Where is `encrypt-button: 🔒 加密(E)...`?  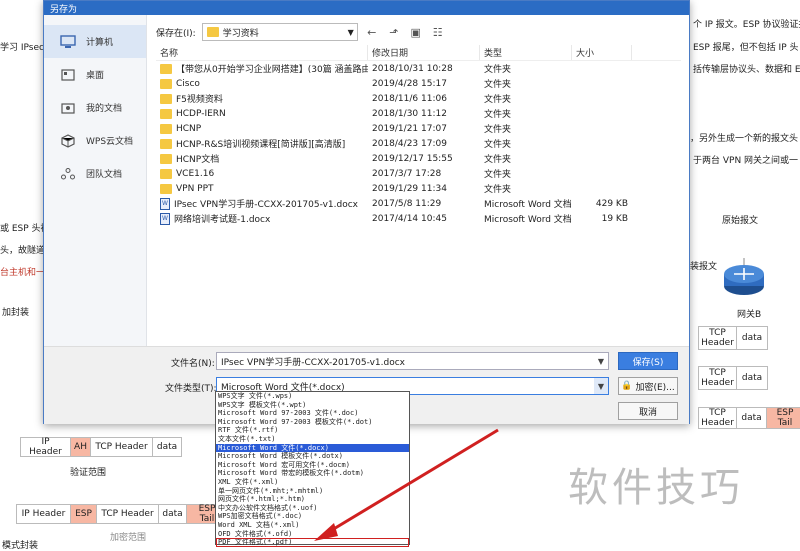 encrypt-button: 🔒 加密(E)... is located at coordinates (648, 386).